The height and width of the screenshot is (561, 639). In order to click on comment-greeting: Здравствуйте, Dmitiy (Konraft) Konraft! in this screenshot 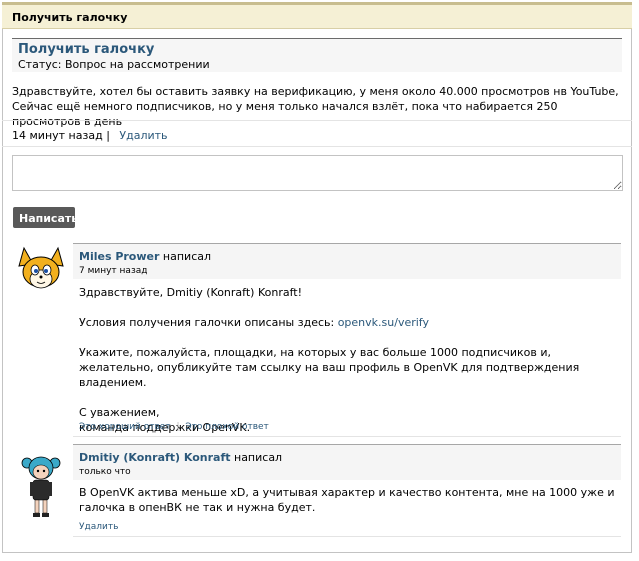, I will do `click(190, 292)`.